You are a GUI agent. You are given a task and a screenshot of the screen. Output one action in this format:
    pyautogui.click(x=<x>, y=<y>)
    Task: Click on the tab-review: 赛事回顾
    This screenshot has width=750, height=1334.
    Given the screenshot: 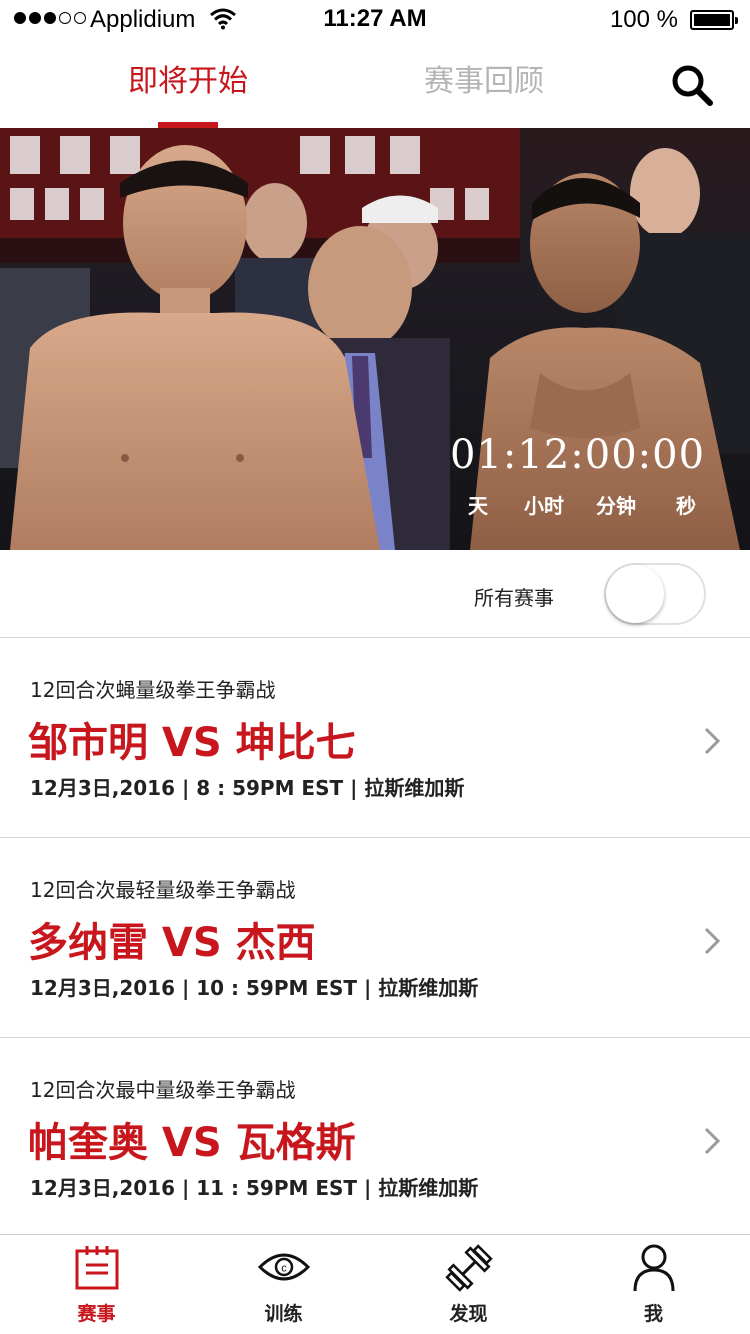 What is the action you would take?
    pyautogui.click(x=484, y=78)
    